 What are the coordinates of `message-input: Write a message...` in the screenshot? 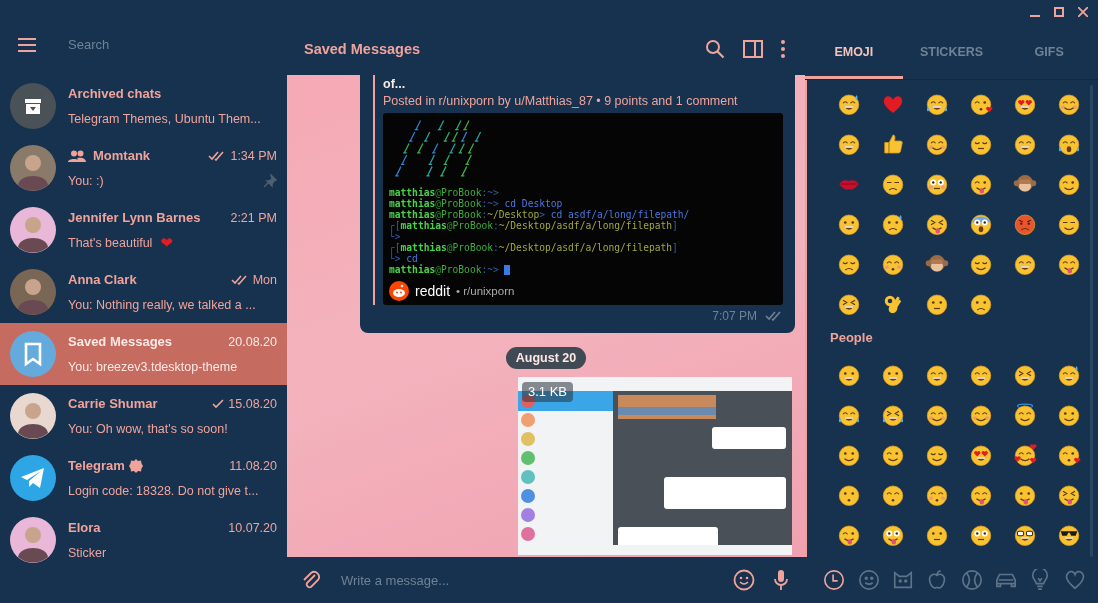 It's located at (527, 580).